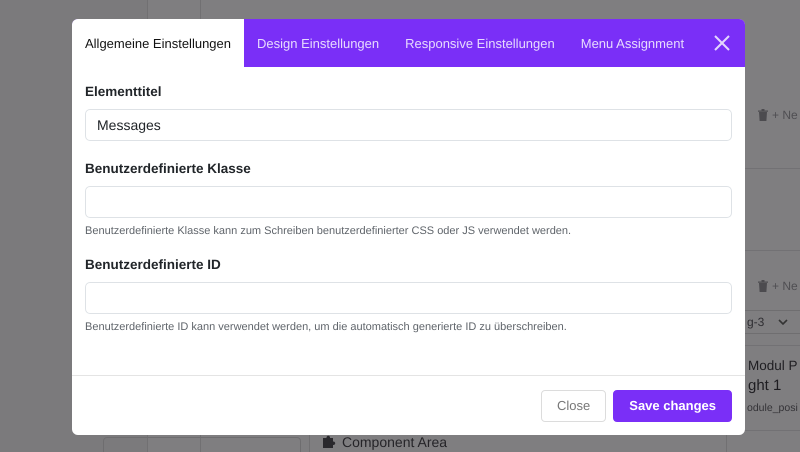 Image resolution: width=800 pixels, height=452 pixels. Describe the element at coordinates (672, 406) in the screenshot. I see `save-button: Save changes` at that location.